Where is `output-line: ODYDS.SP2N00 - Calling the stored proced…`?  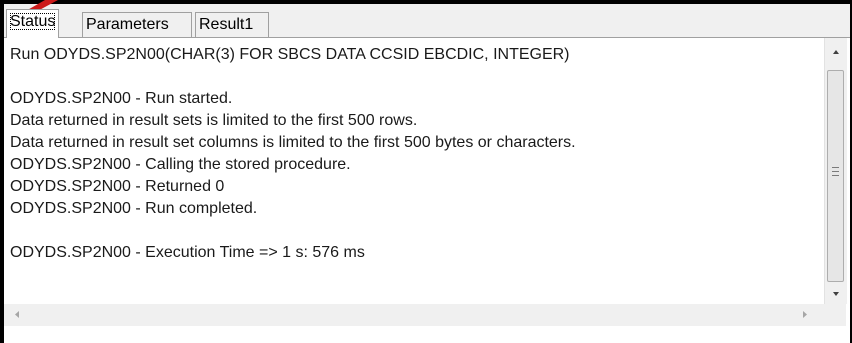
output-line: ODYDS.SP2N00 - Calling the stored proced… is located at coordinates (180, 164).